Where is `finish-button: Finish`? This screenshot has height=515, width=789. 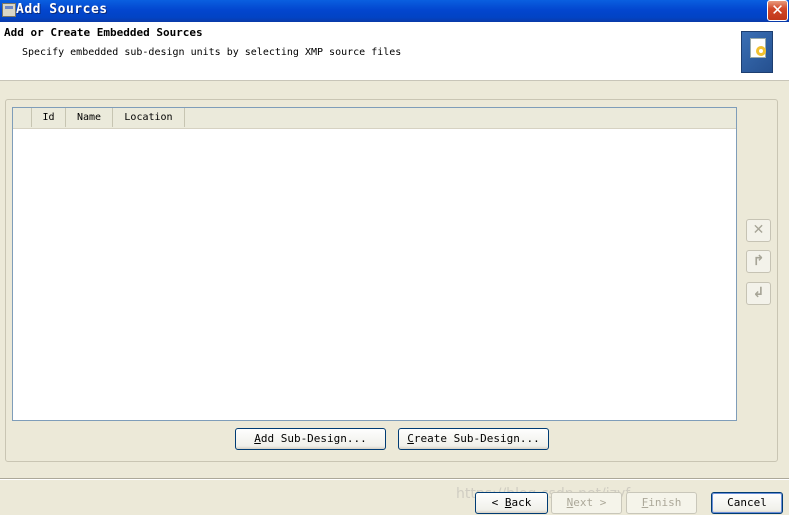
finish-button: Finish is located at coordinates (661, 503).